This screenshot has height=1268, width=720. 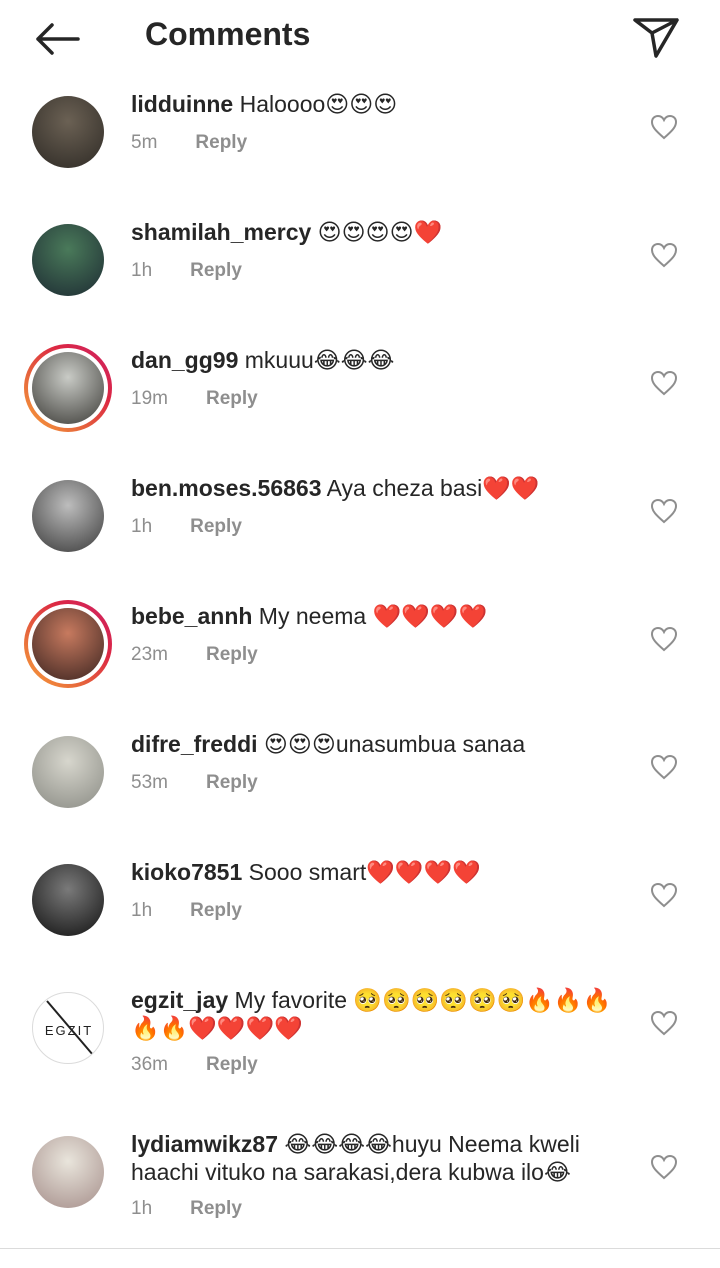 I want to click on comment-text: dan_gg99 mkuuu😂😂😂, so click(x=376, y=360).